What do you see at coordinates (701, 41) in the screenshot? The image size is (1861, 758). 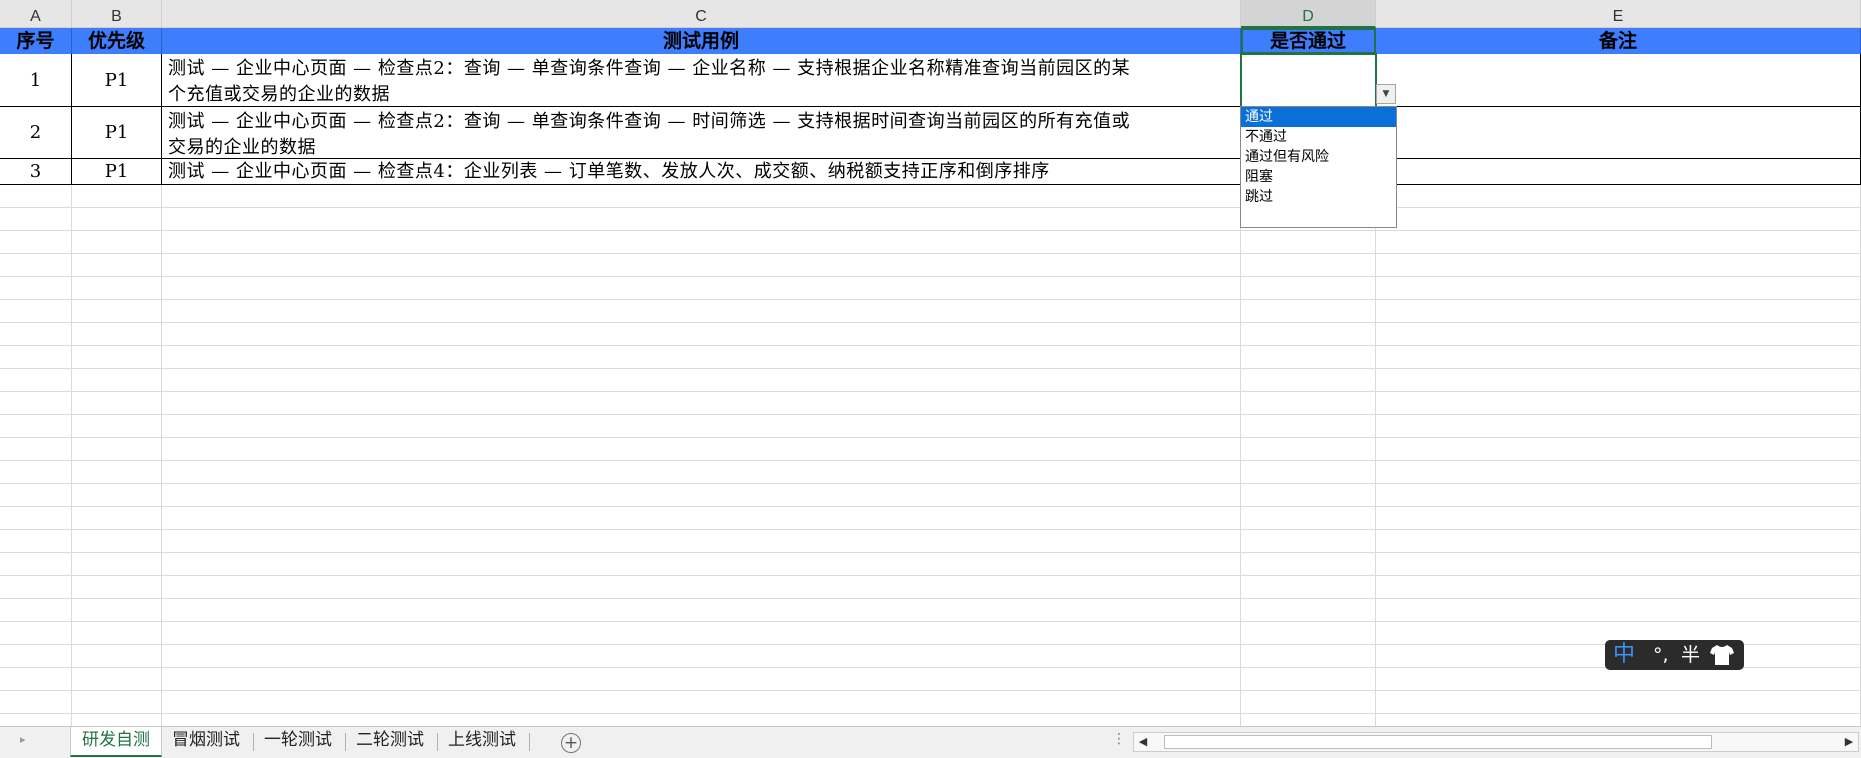 I see `header-testcase-cell: 测试用例` at bounding box center [701, 41].